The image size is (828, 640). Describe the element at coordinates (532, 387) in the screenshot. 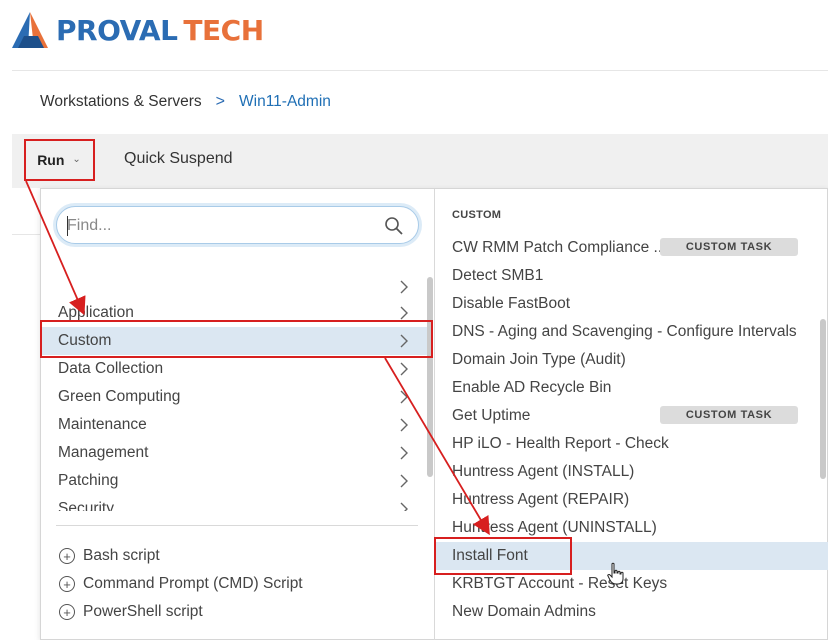

I see `script-label: Enable AD Recycle Bin` at that location.